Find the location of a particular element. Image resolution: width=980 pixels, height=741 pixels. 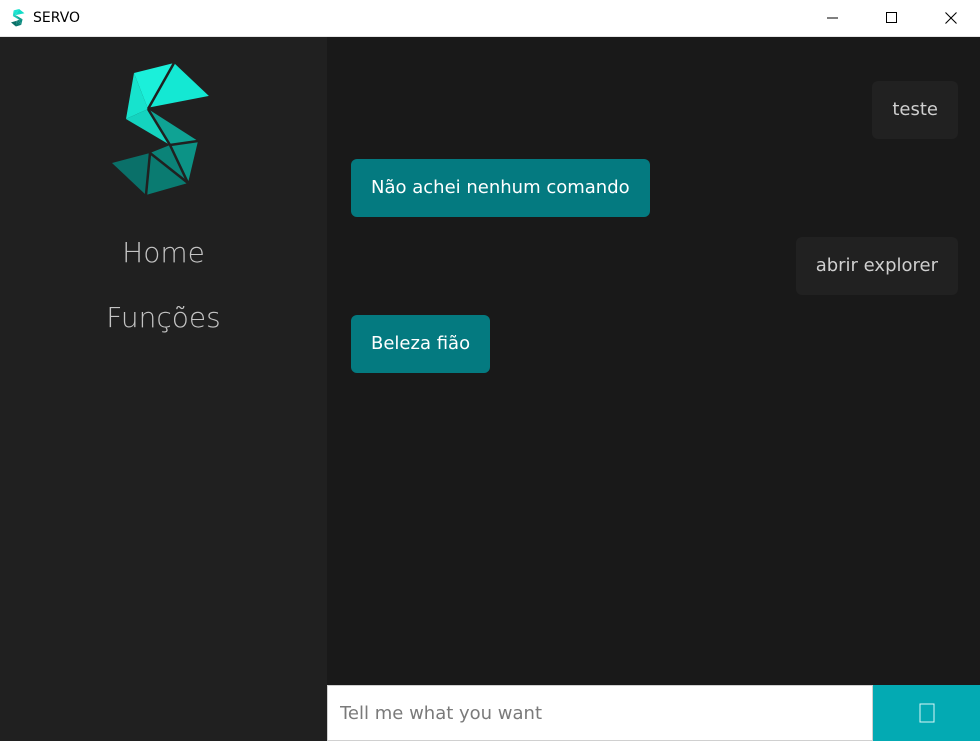

send-icon is located at coordinates (926, 713).